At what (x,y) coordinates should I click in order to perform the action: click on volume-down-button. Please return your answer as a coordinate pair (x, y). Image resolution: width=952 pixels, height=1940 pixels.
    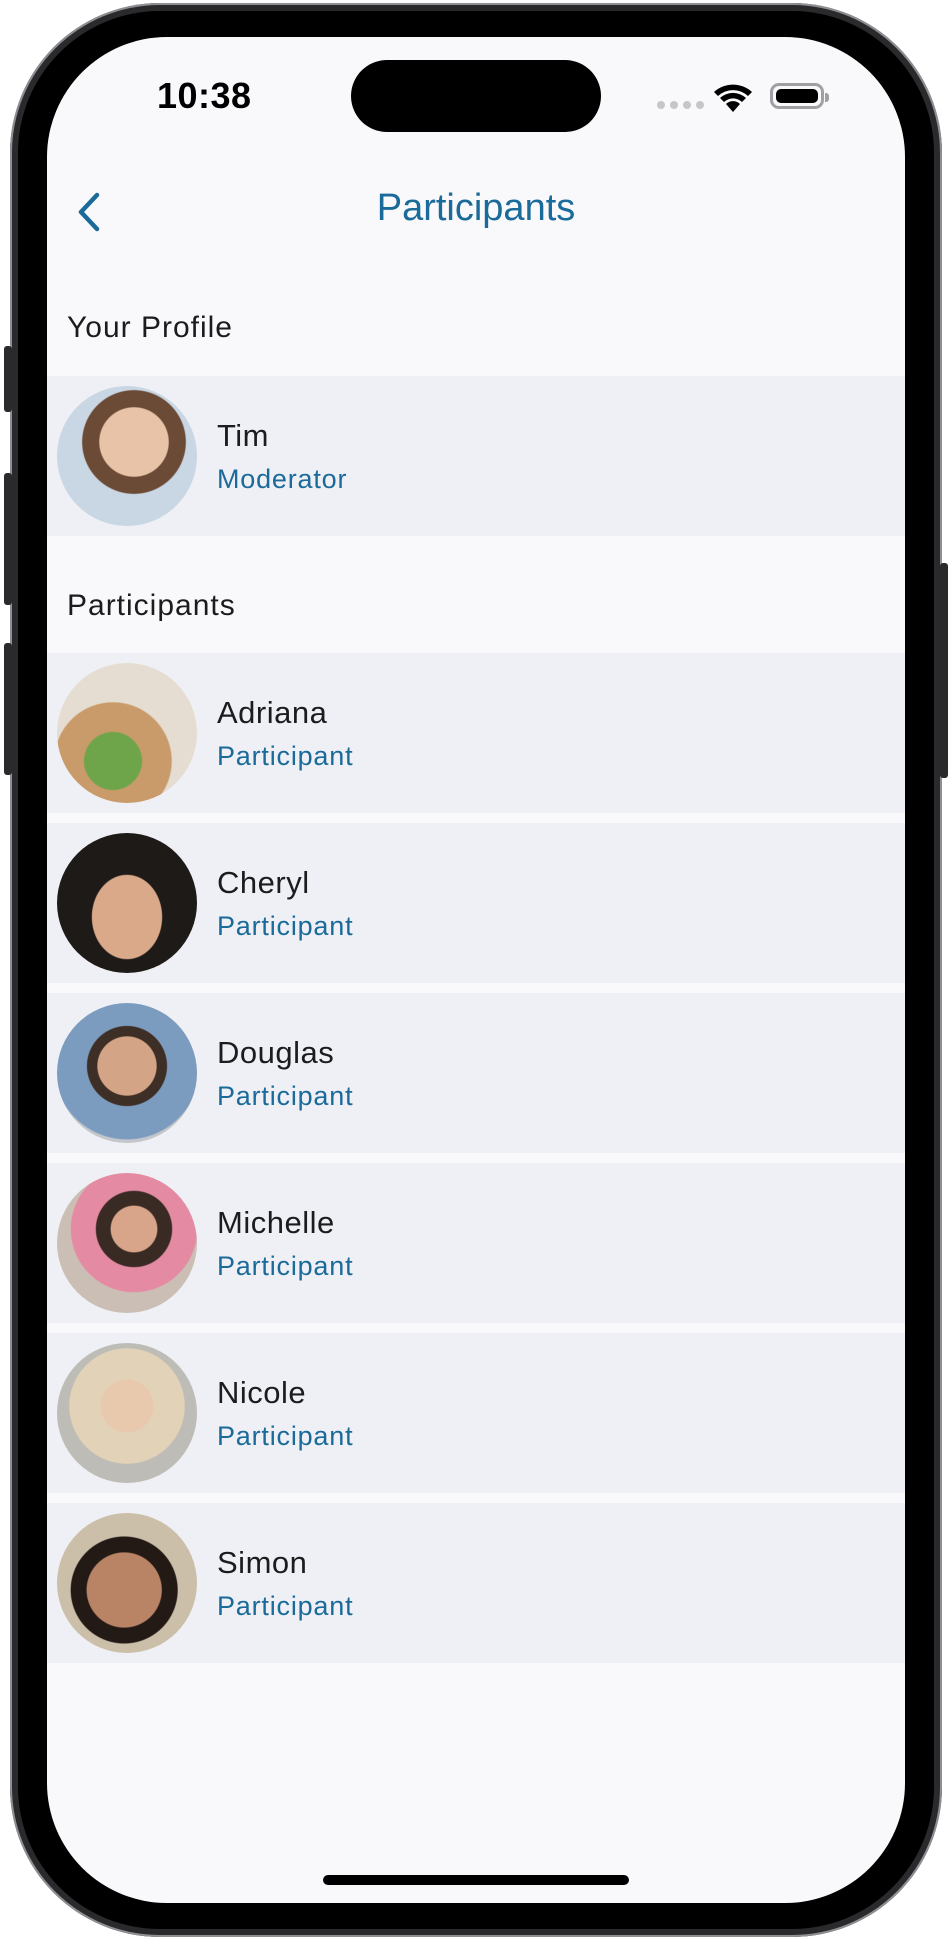
    Looking at the image, I should click on (8, 709).